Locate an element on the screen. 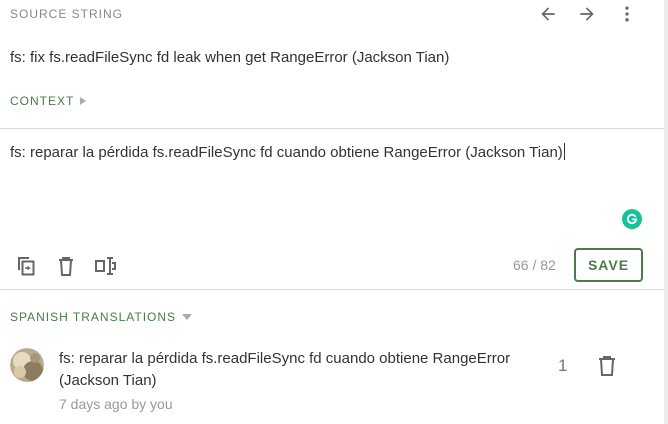 The image size is (668, 424). copy-source-icon is located at coordinates (26, 266).